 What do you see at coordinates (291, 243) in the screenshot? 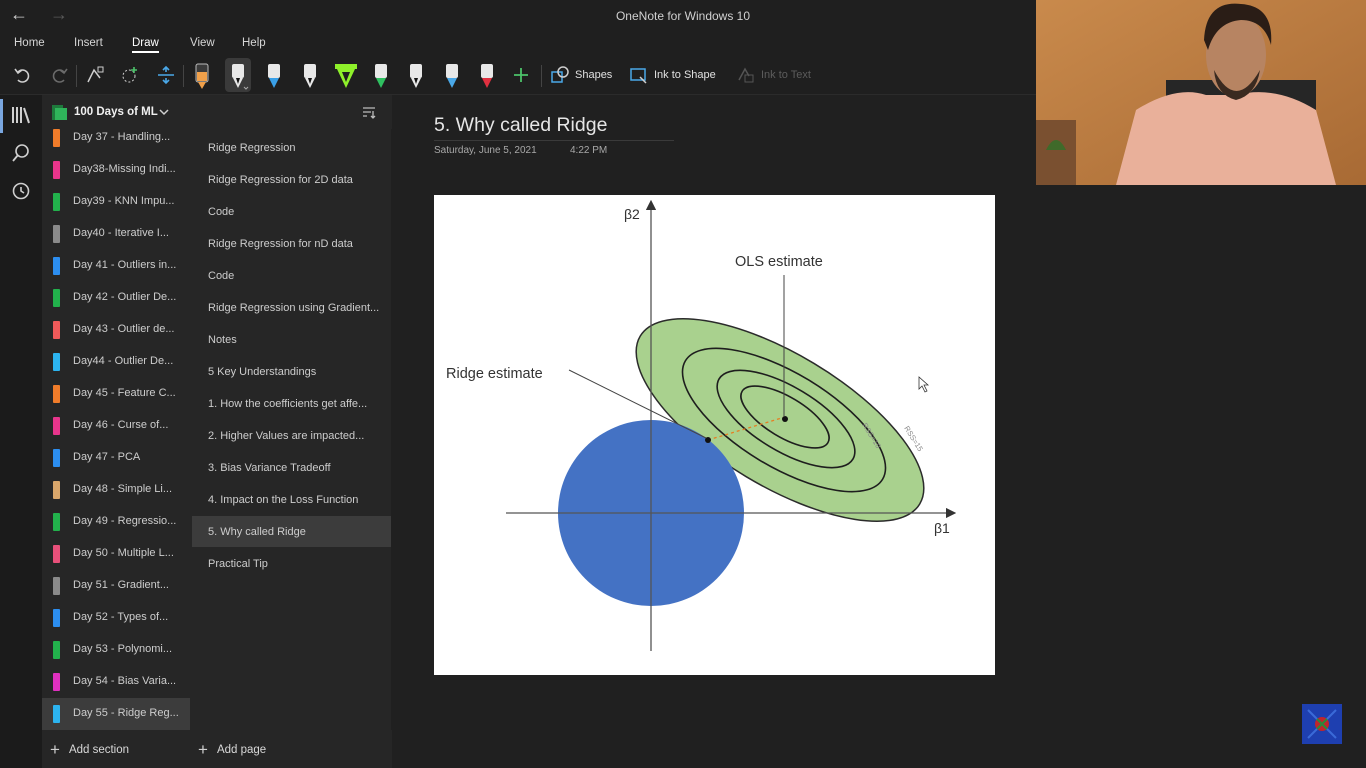
I see `page-item: Ridge Regression for nD data` at bounding box center [291, 243].